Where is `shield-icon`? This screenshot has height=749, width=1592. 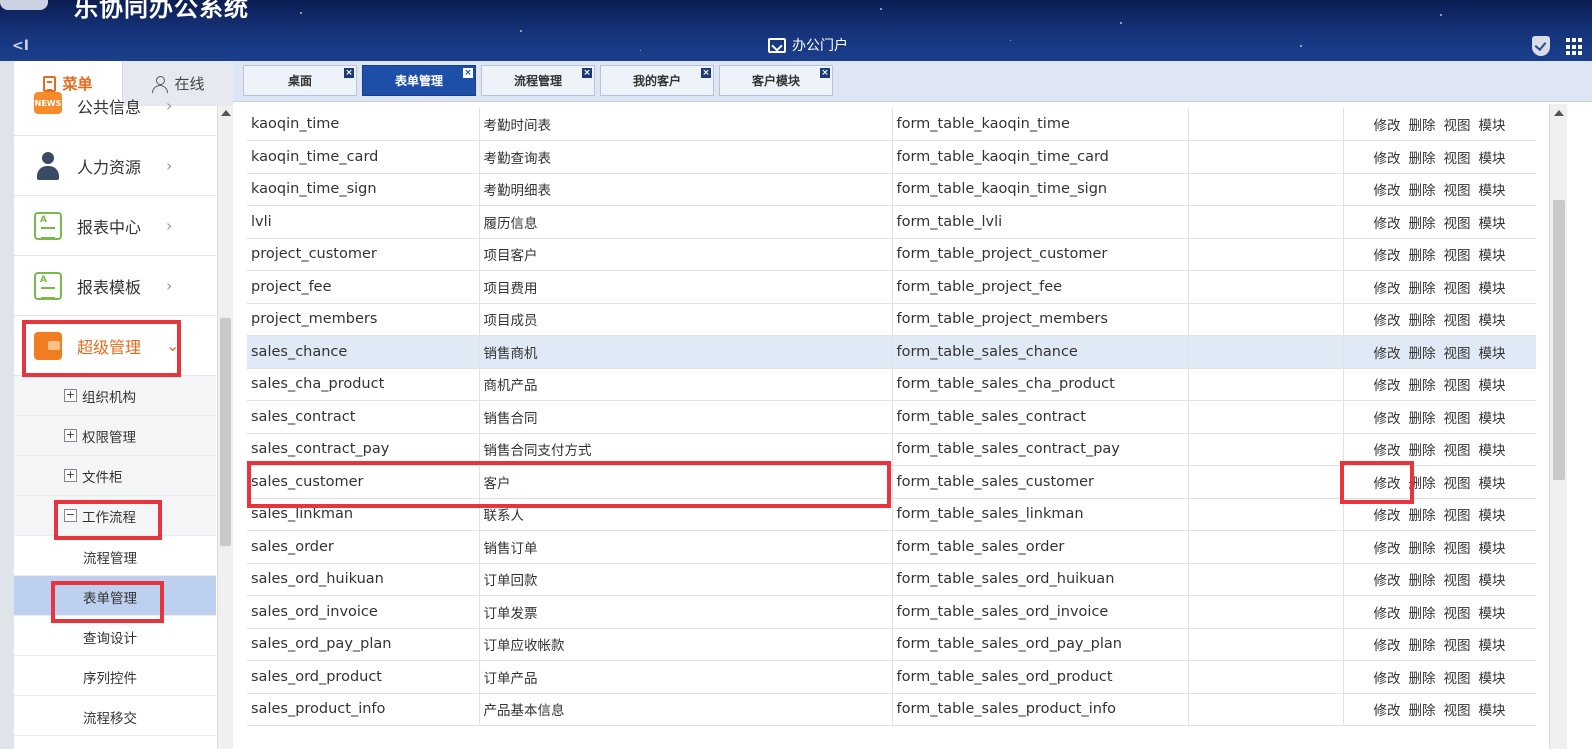
shield-icon is located at coordinates (1541, 46).